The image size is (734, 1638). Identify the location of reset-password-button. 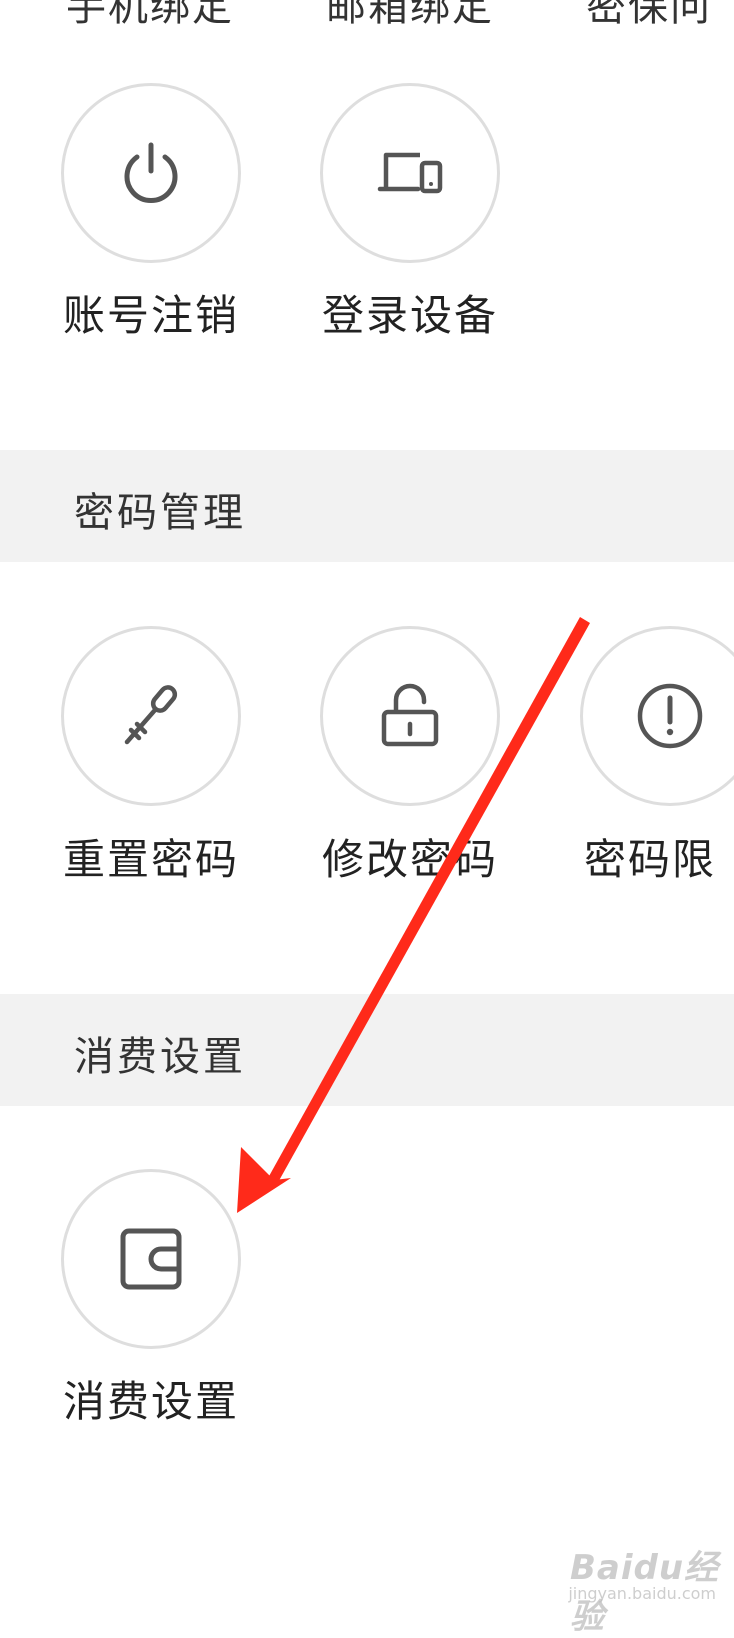
(151, 716).